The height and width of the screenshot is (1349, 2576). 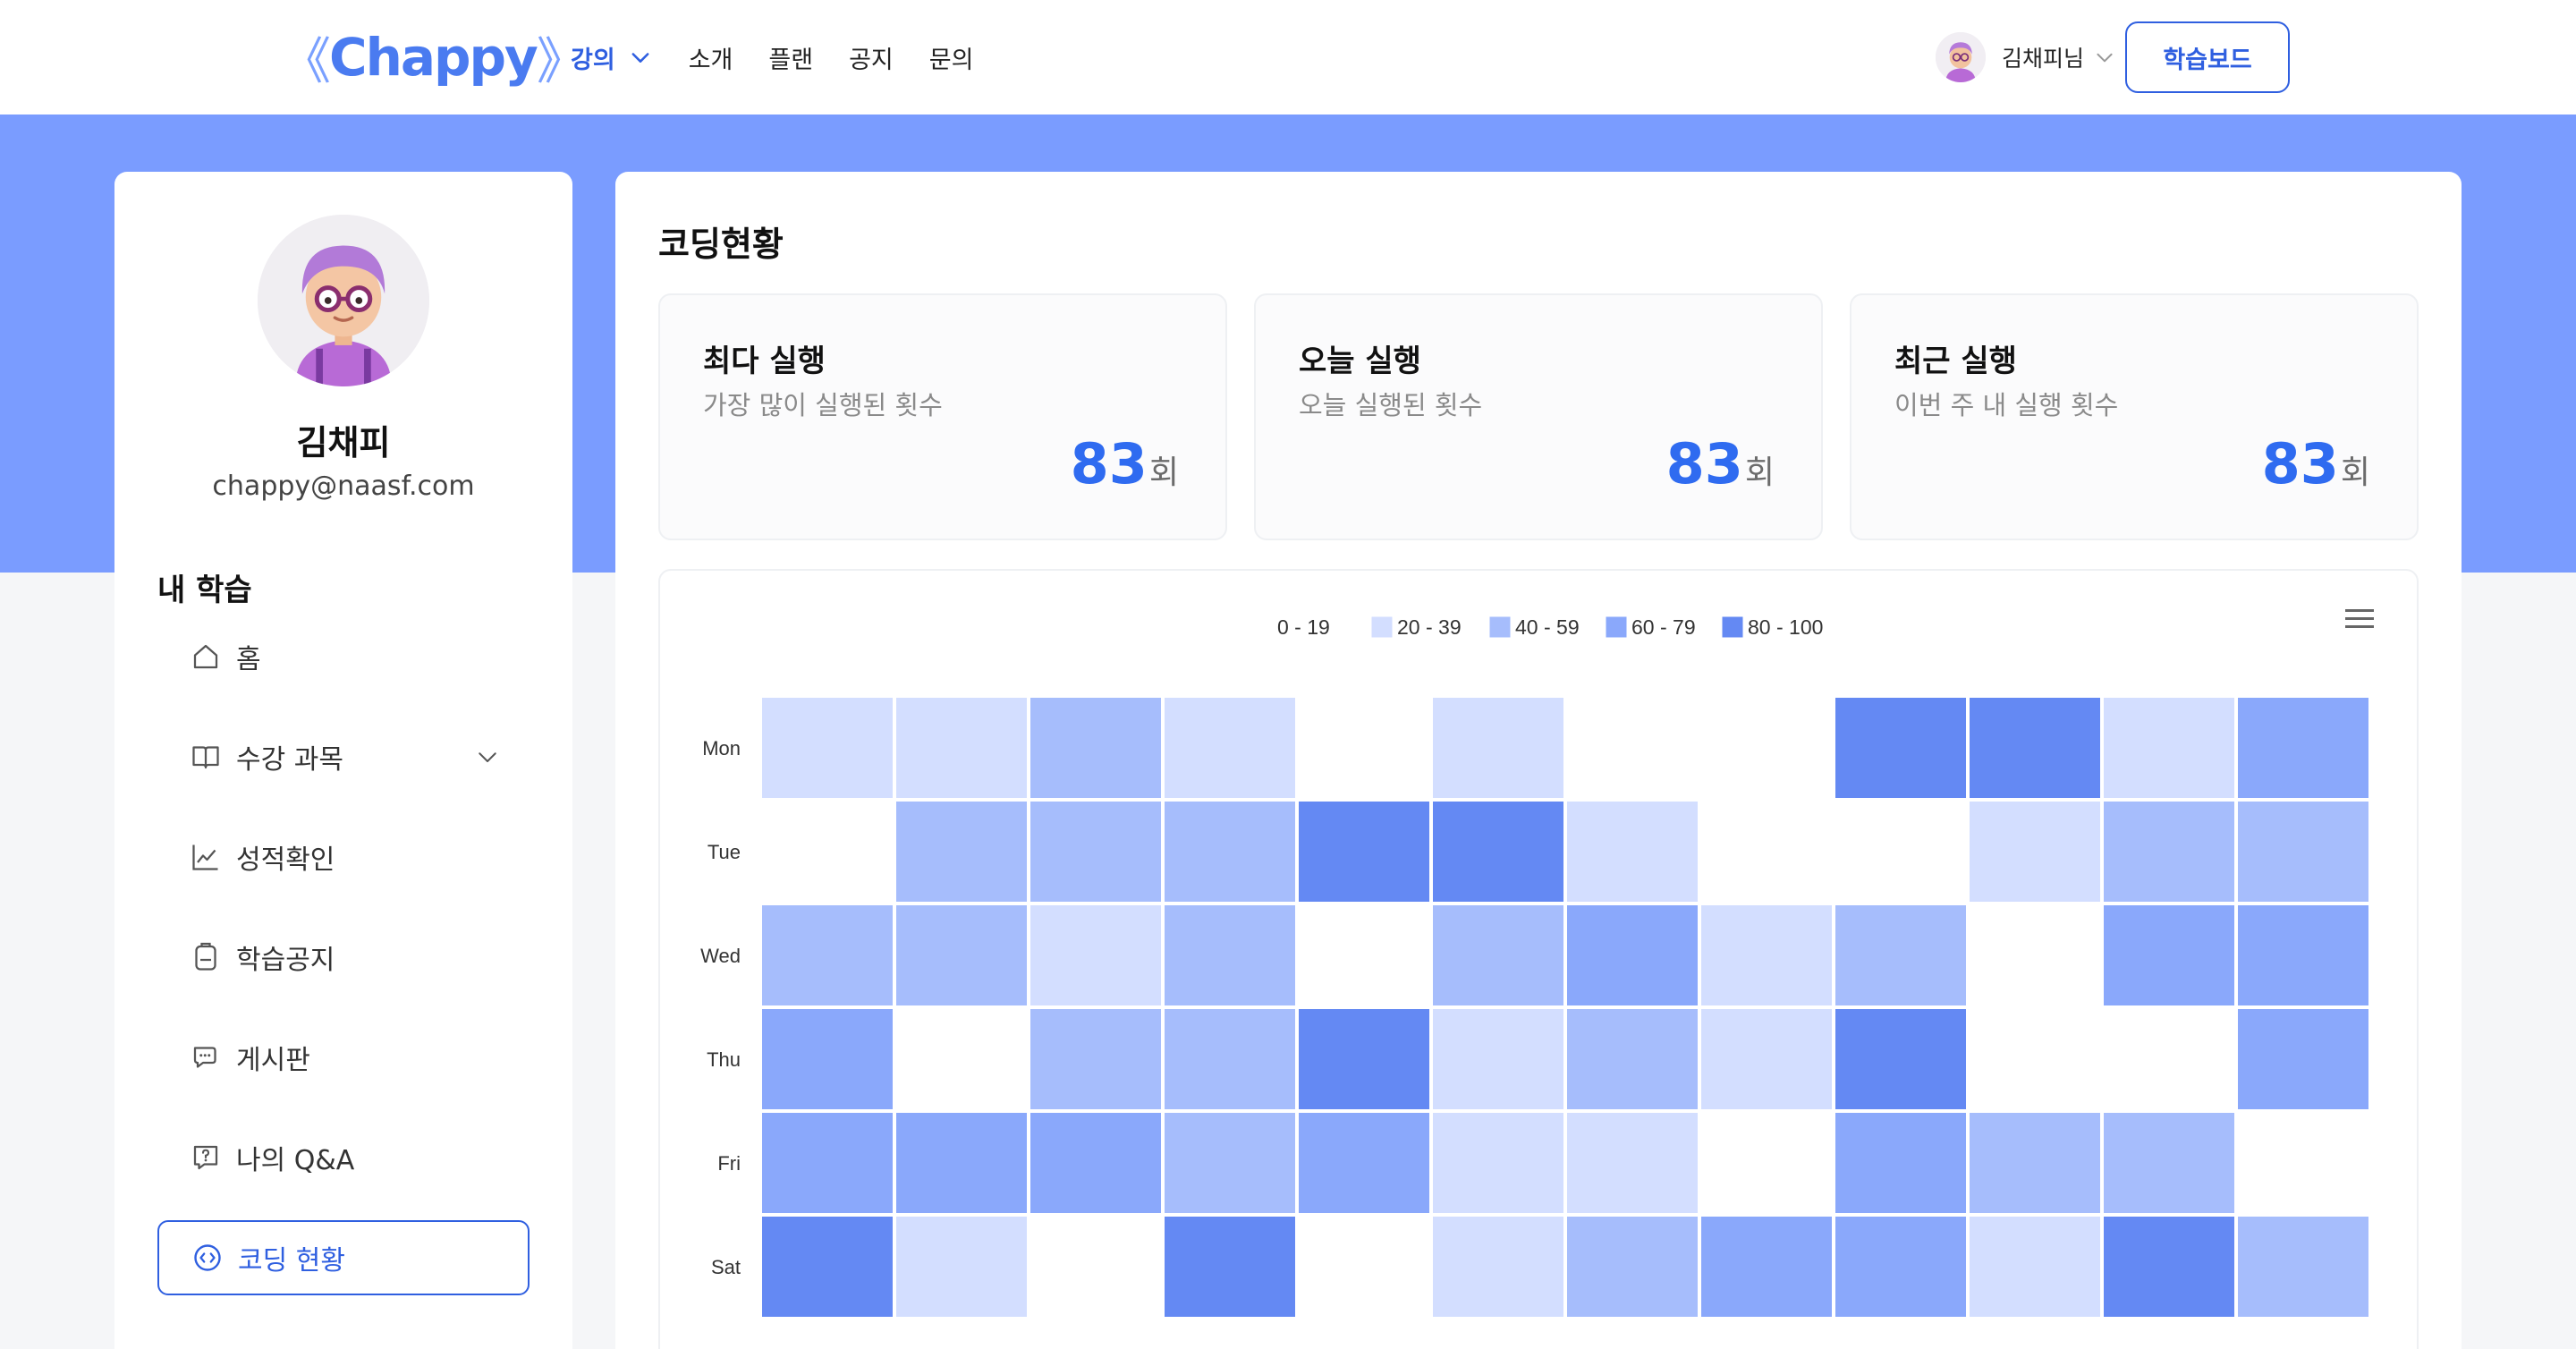 What do you see at coordinates (343, 1257) in the screenshot?
I see `sidebar-item-coding-status: 코딩 현황` at bounding box center [343, 1257].